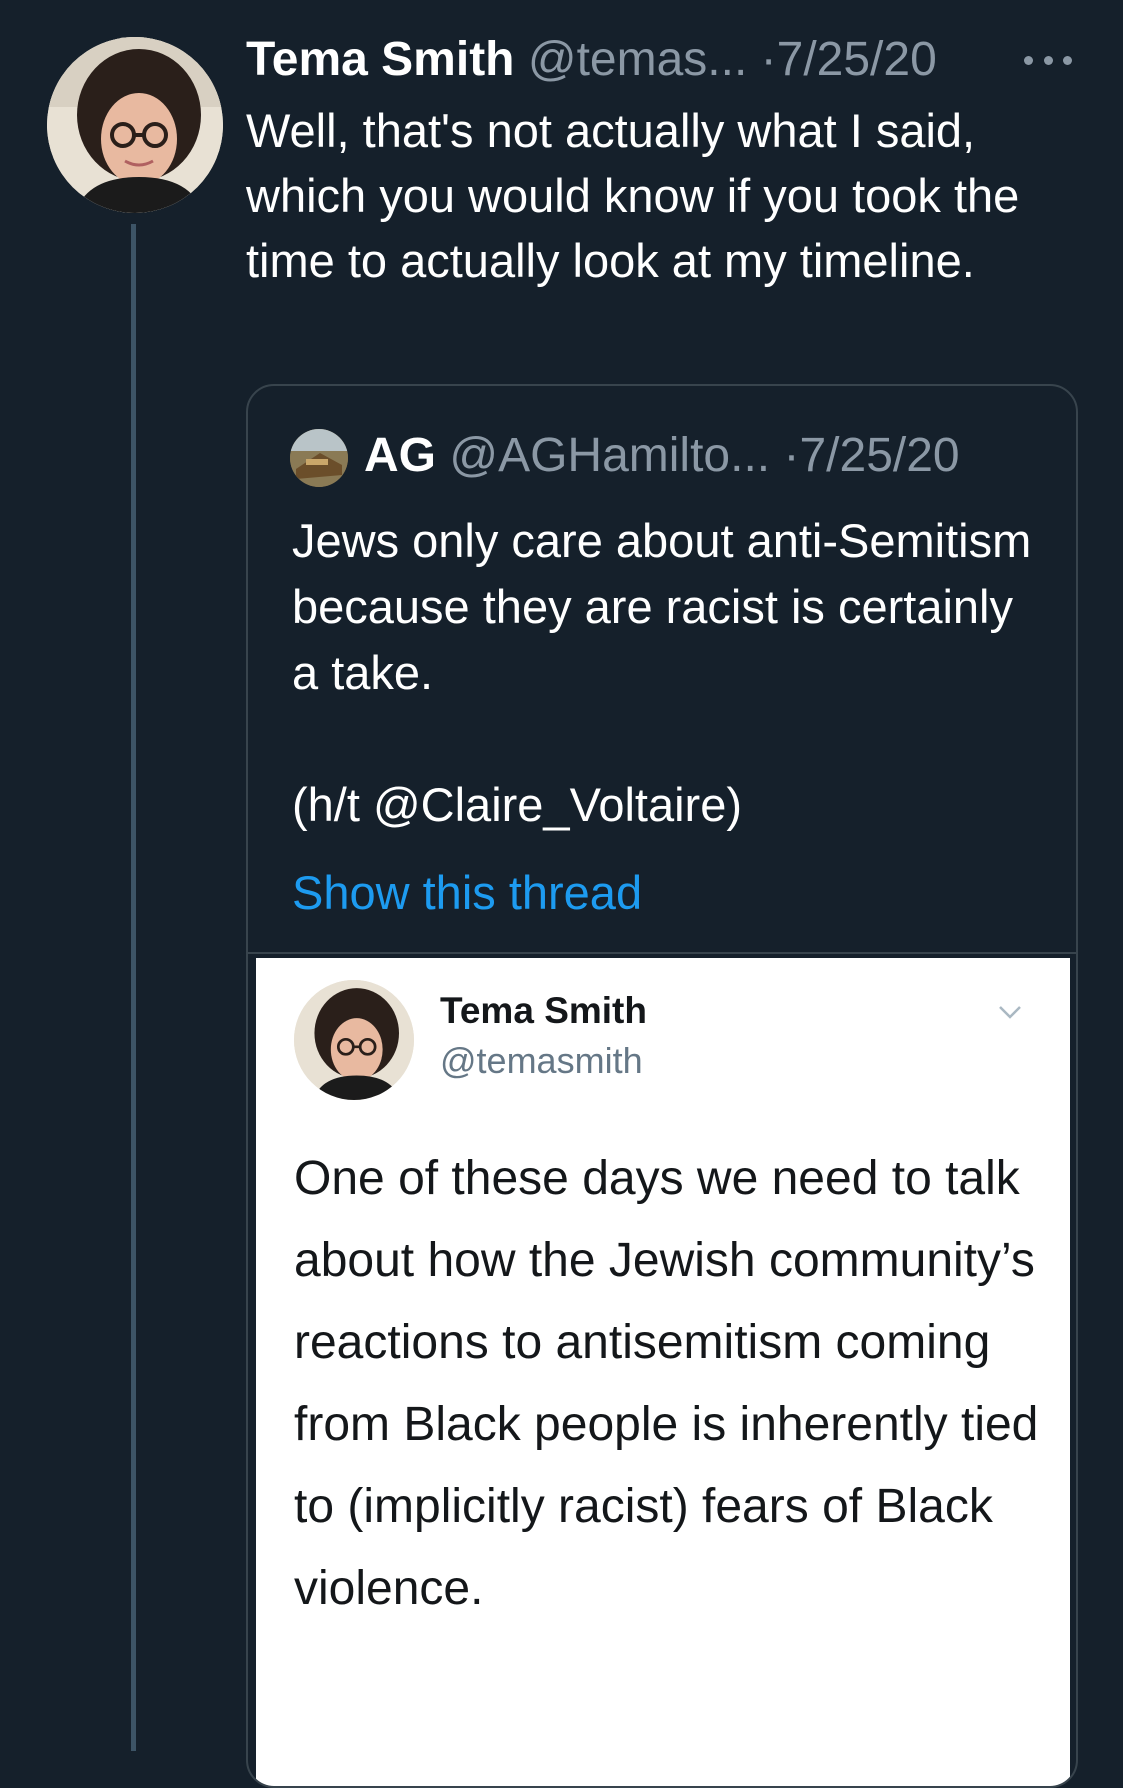 The image size is (1123, 1788). I want to click on quote-author-name: AG, so click(400, 455).